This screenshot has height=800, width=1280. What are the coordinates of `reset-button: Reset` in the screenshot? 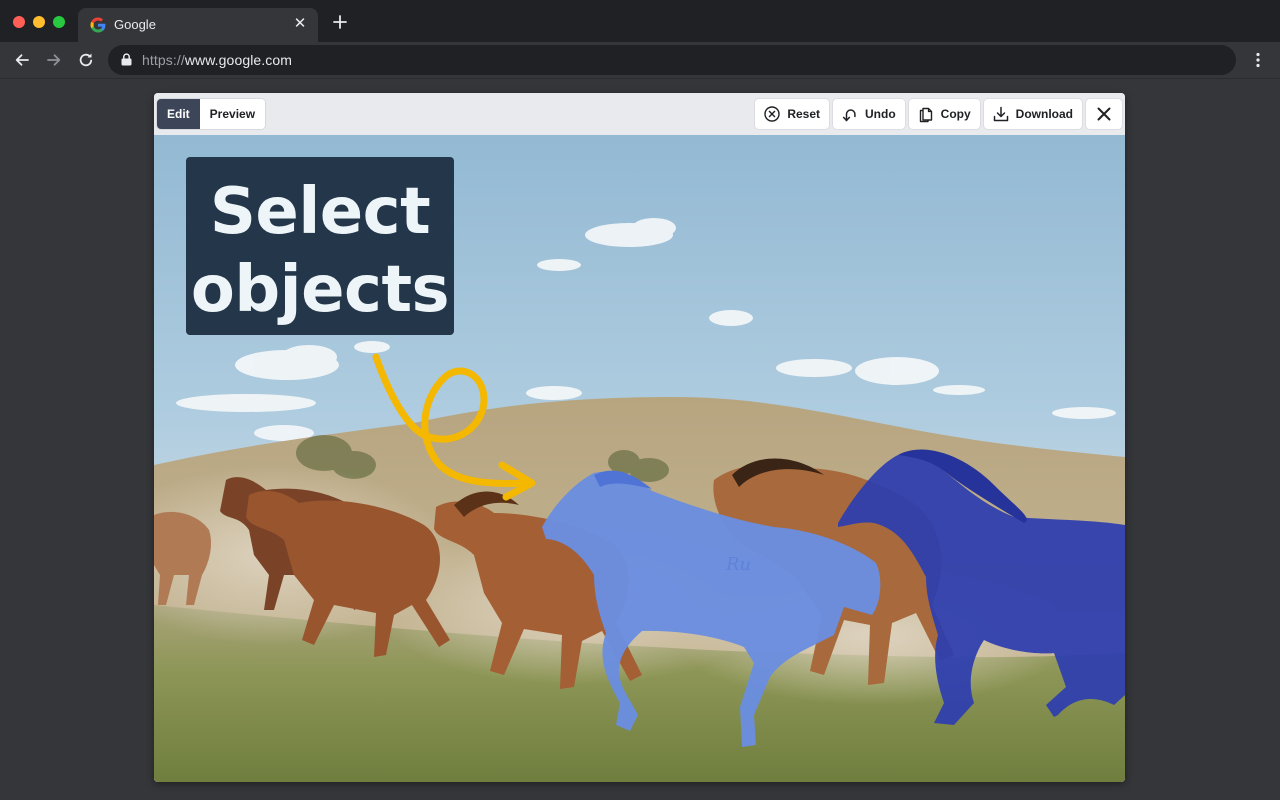 It's located at (792, 114).